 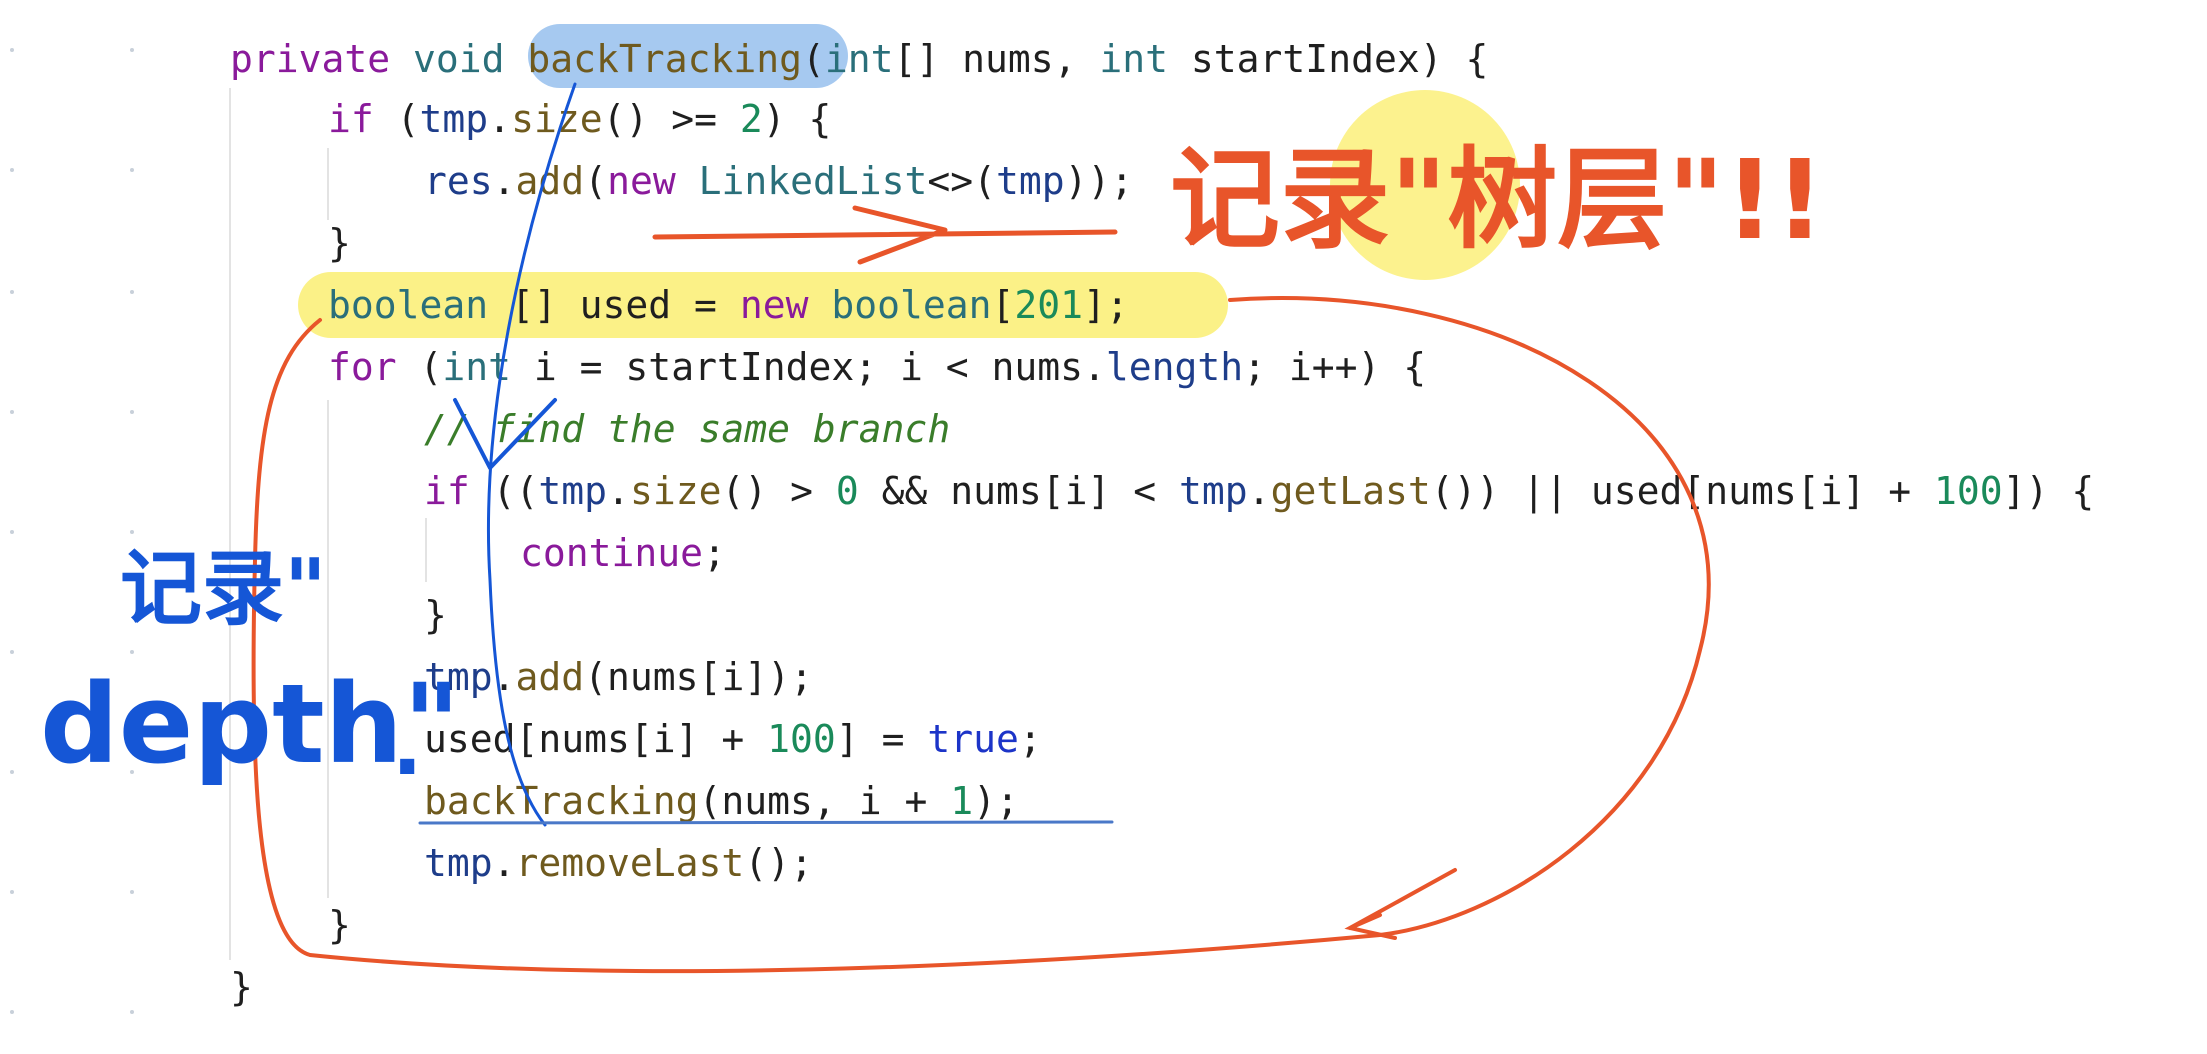 I want to click on code-line: if (tmp.size() >= 2) {, so click(x=579, y=119).